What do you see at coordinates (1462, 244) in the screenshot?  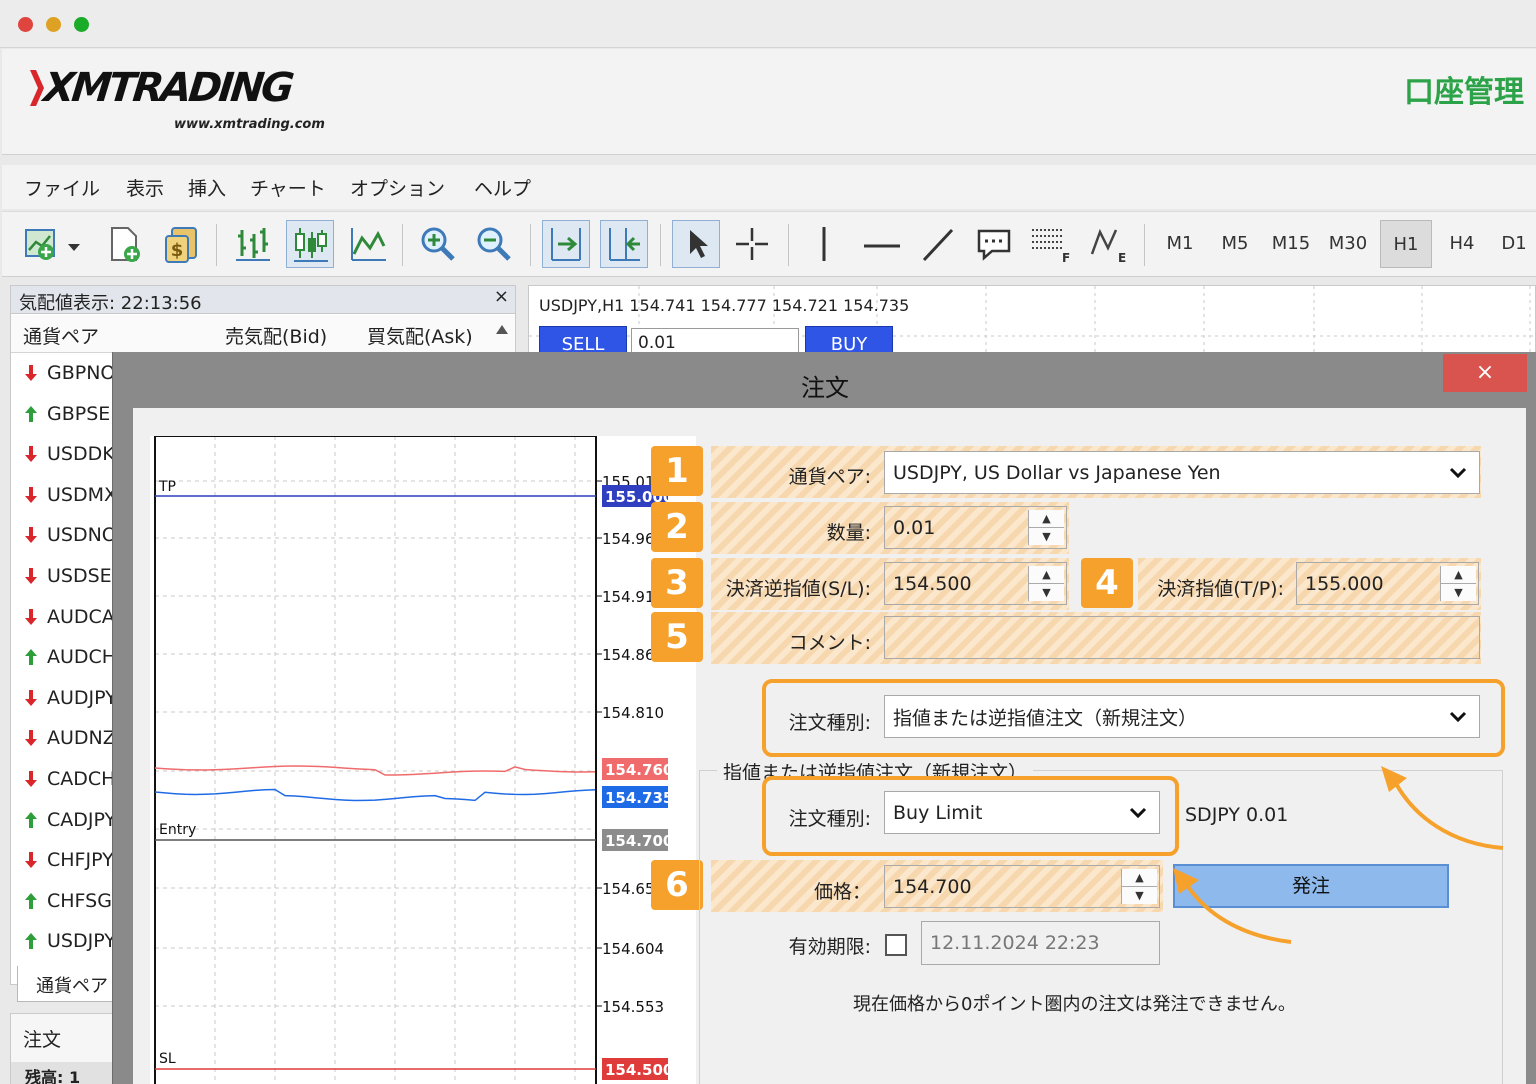 I see `timeframe-h4: H4` at bounding box center [1462, 244].